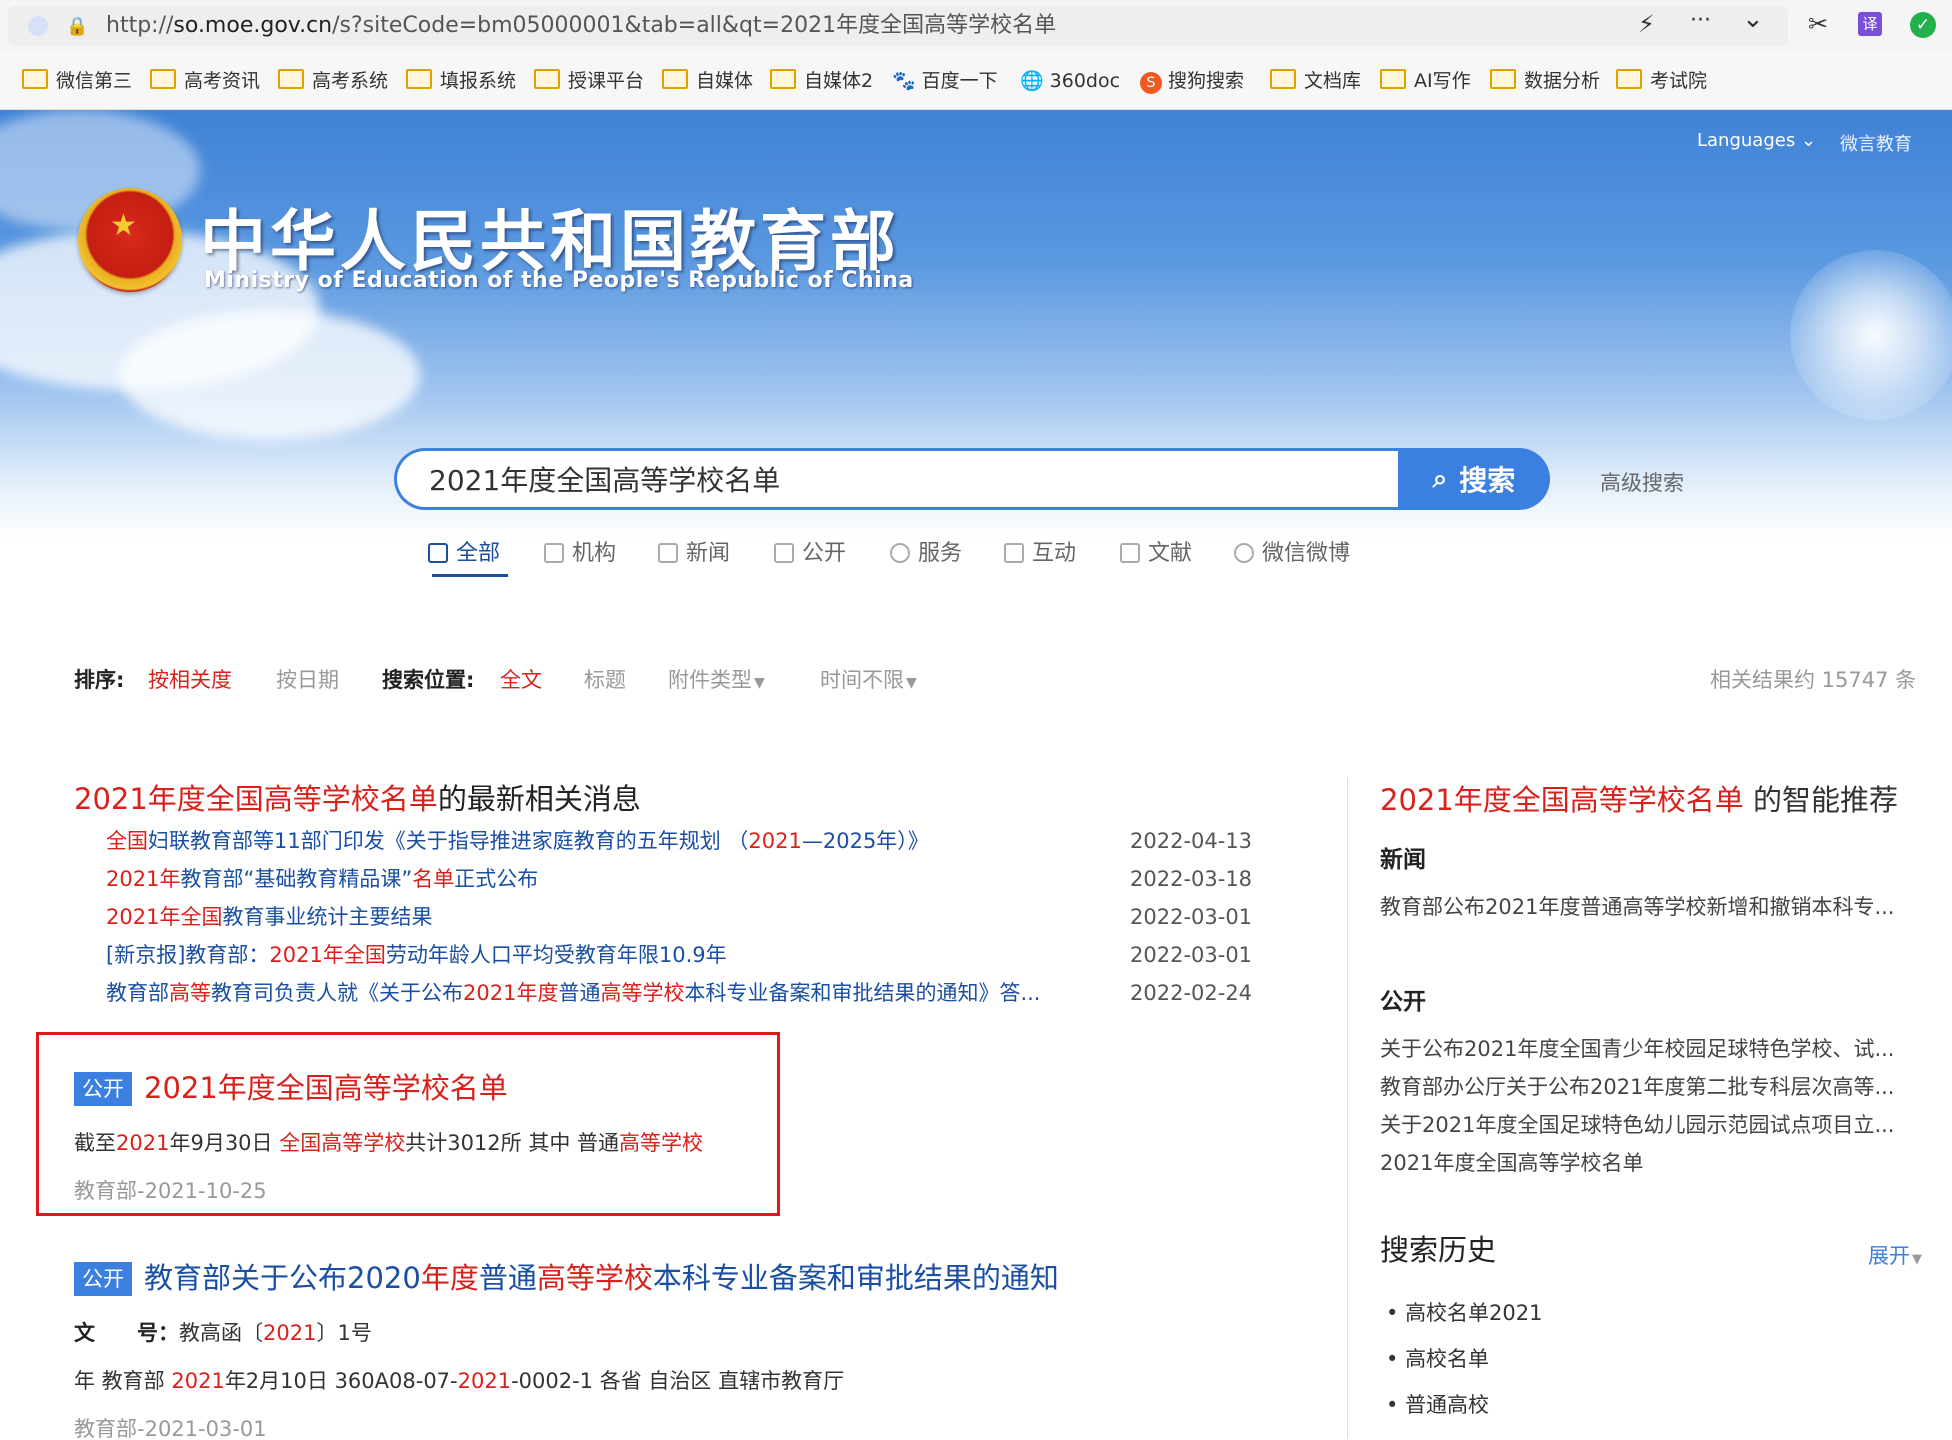 The height and width of the screenshot is (1440, 1952). I want to click on weiyan-link: 微言教育, so click(1876, 143).